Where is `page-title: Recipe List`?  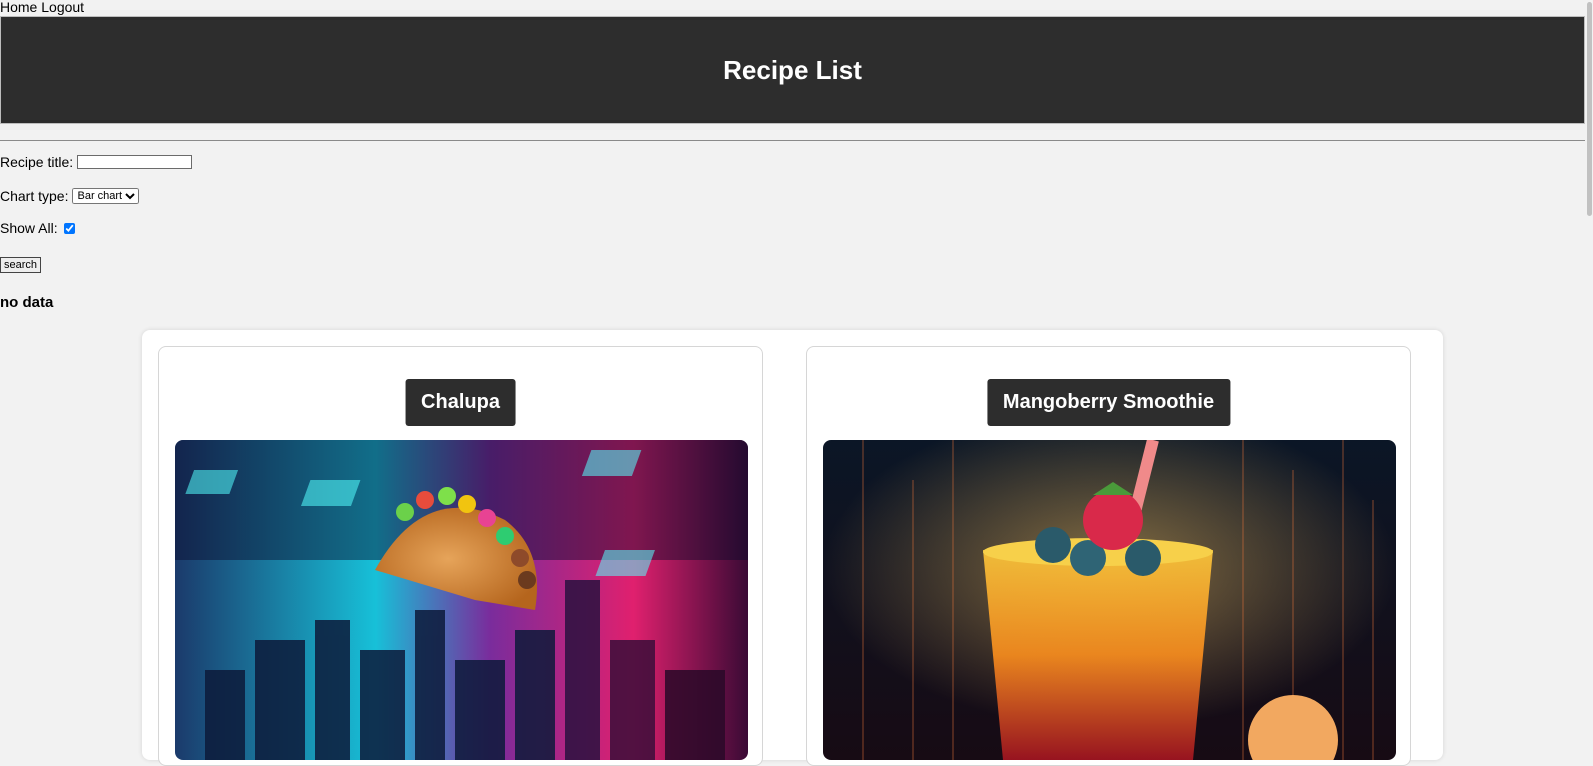
page-title: Recipe List is located at coordinates (792, 69).